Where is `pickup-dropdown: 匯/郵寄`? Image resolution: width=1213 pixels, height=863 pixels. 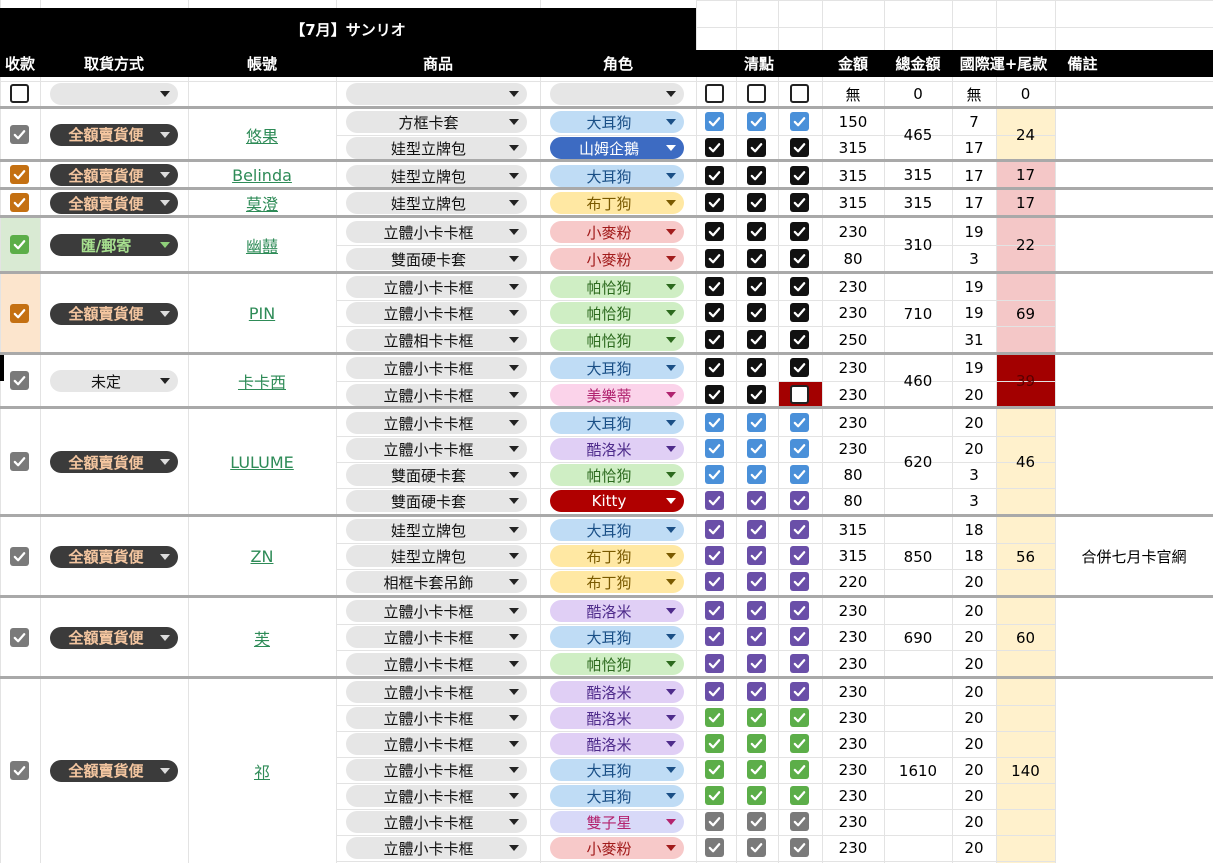 pickup-dropdown: 匯/郵寄 is located at coordinates (114, 245).